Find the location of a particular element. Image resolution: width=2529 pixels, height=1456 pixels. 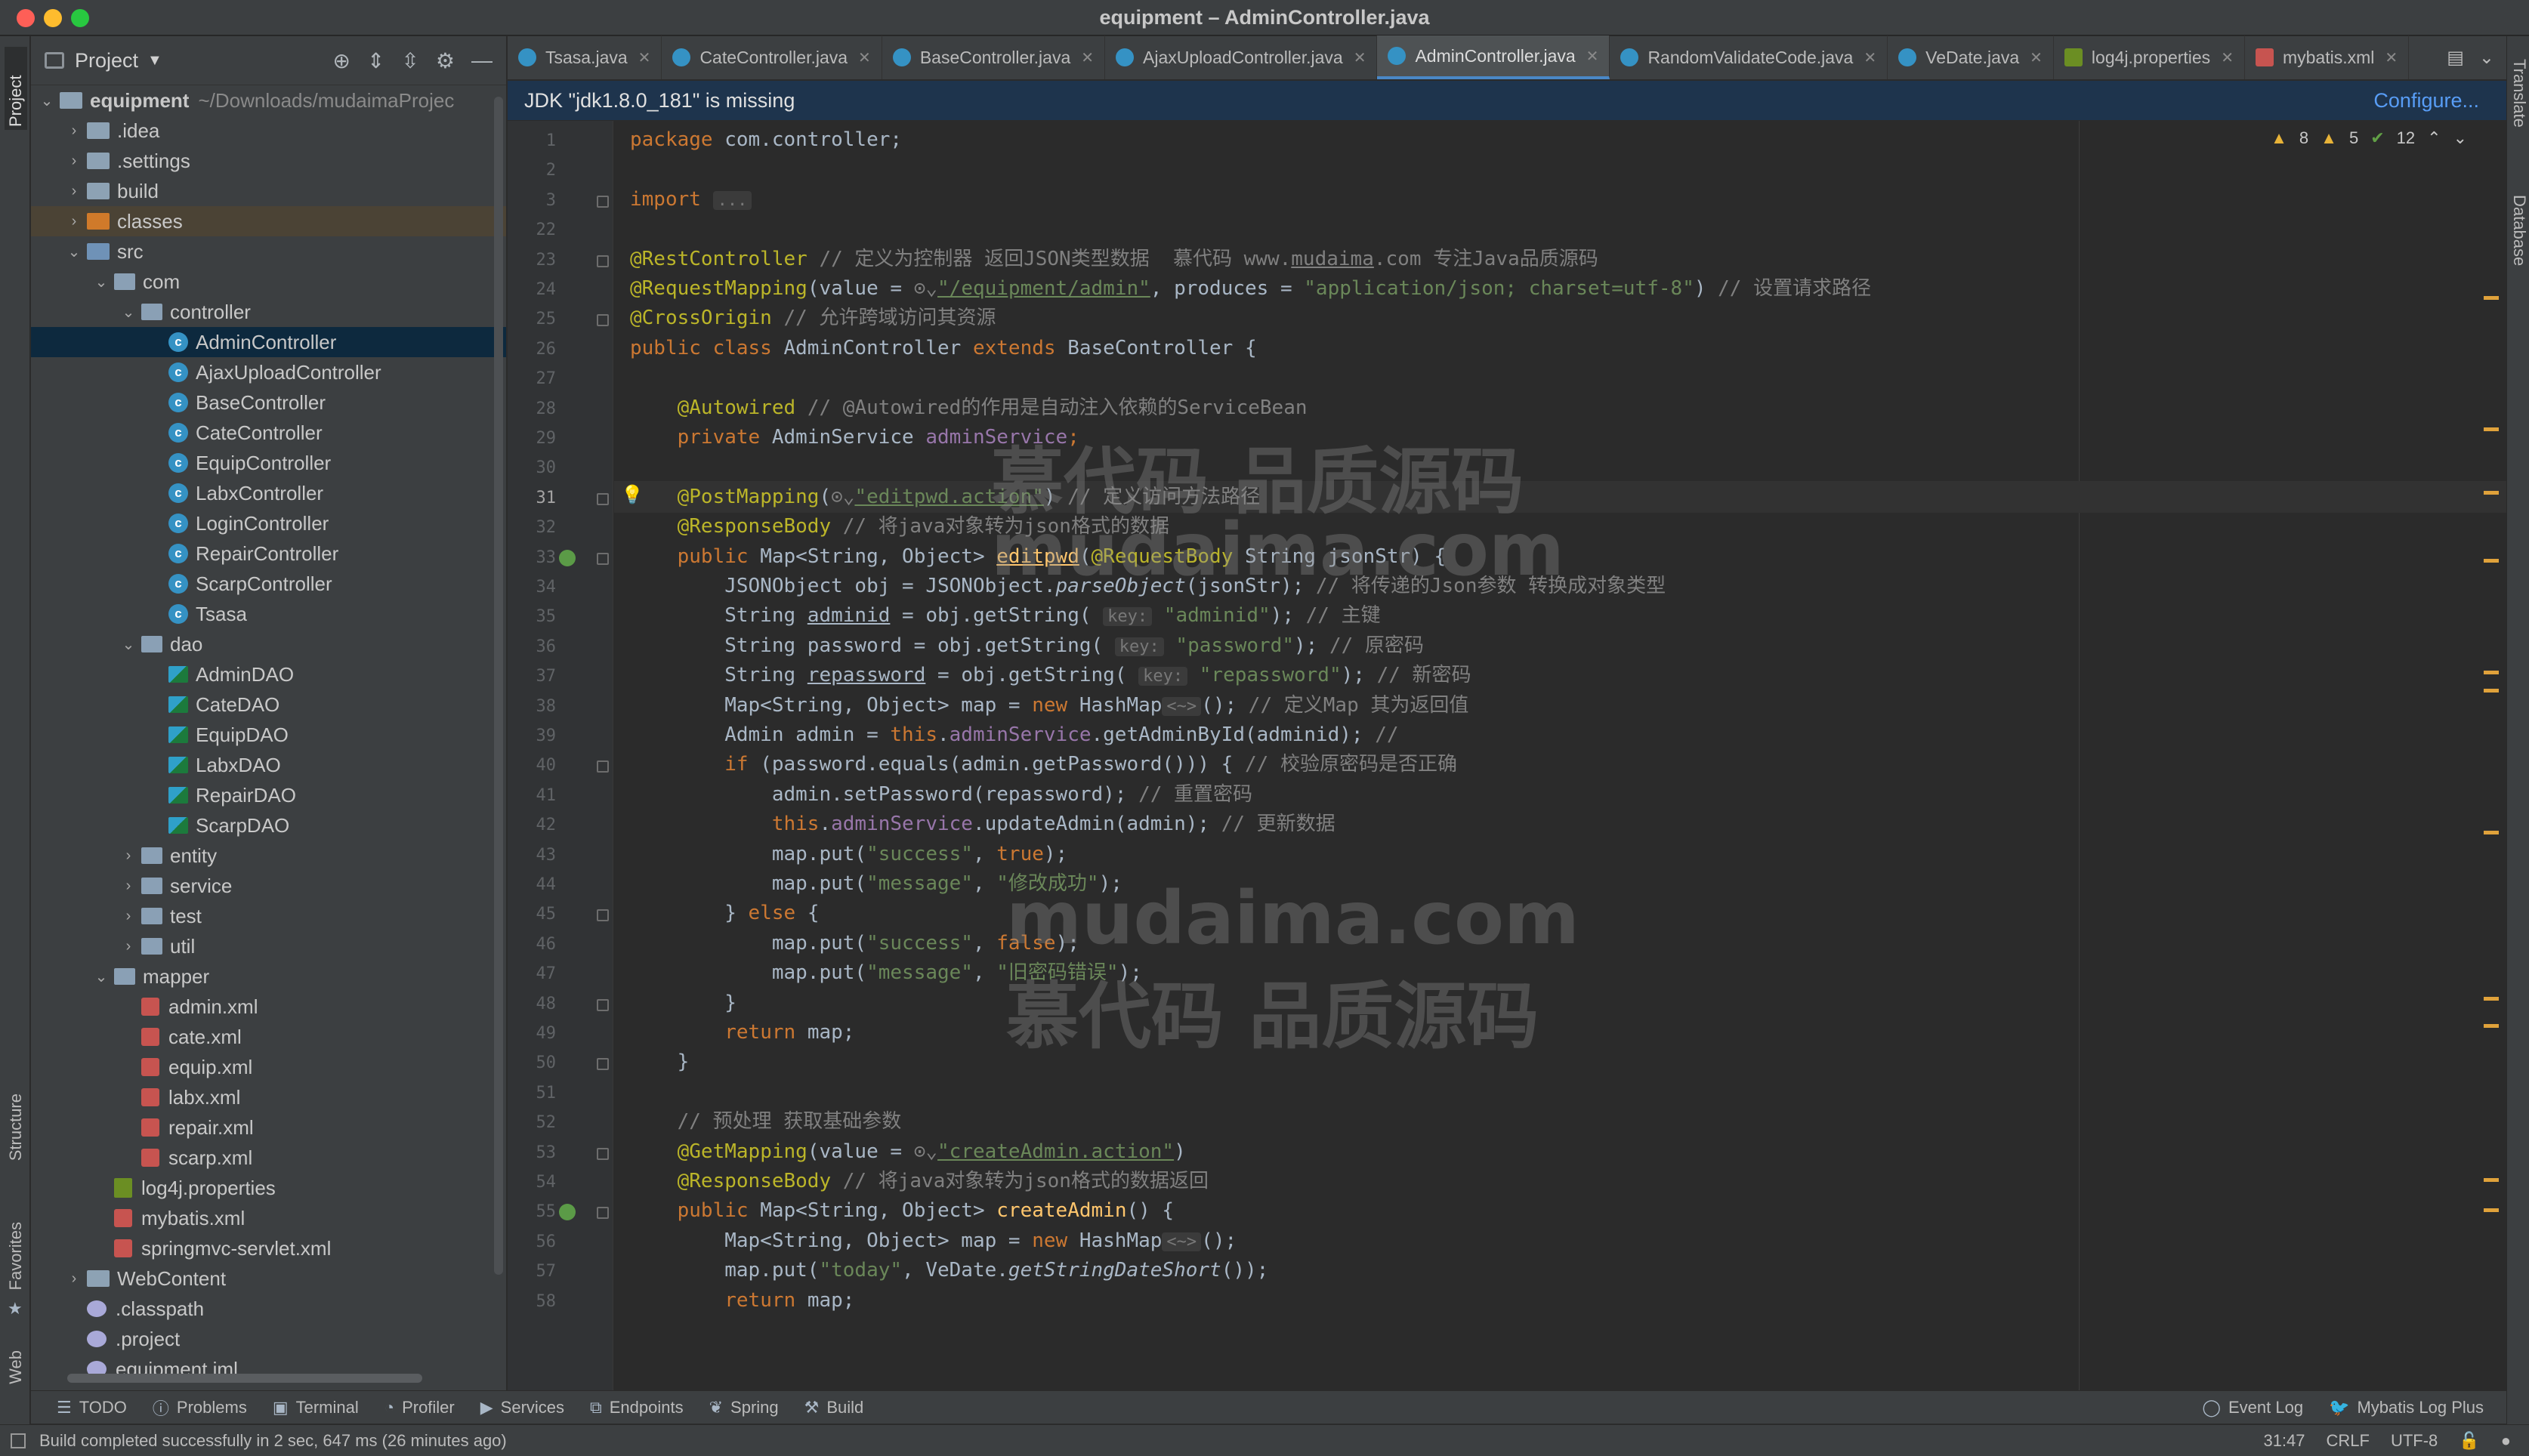

tool-window-button-spring: ❦ Spring is located at coordinates (744, 1407).